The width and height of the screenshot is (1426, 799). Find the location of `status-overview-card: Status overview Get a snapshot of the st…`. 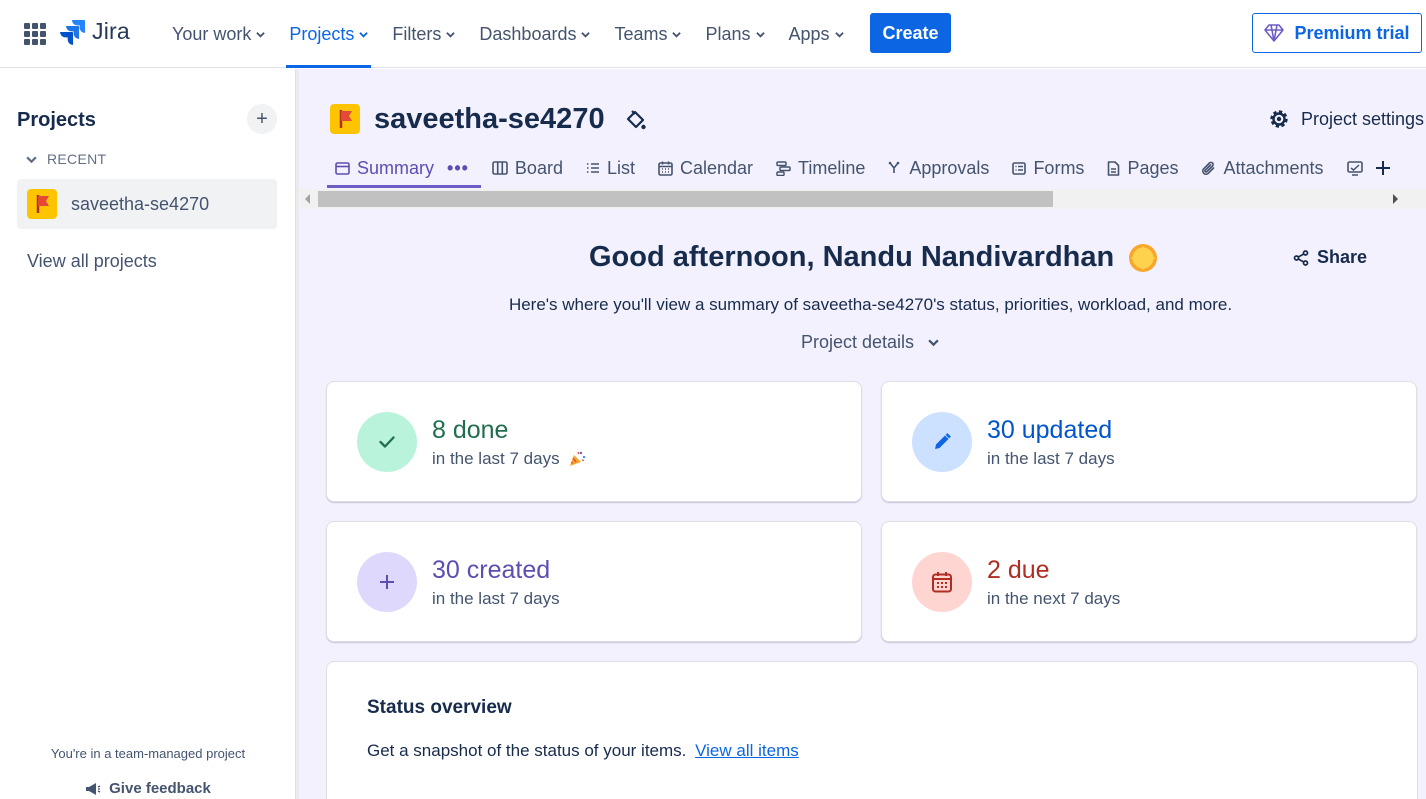

status-overview-card: Status overview Get a snapshot of the st… is located at coordinates (872, 730).